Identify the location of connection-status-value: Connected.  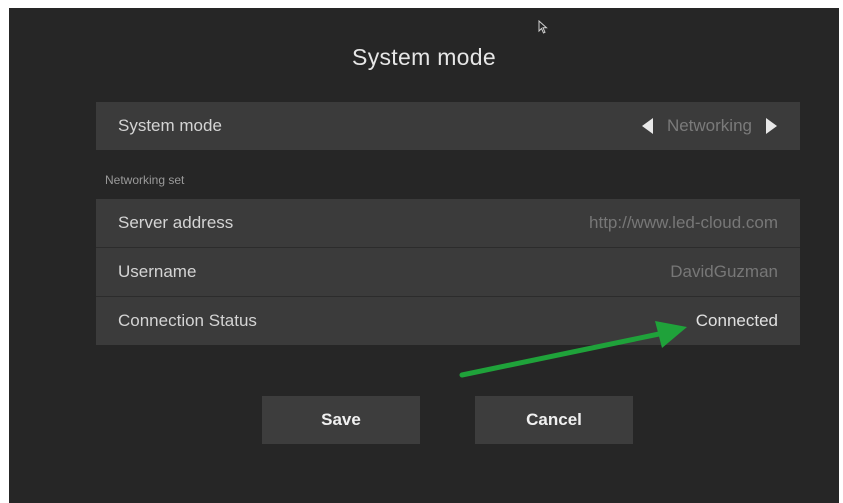
(736, 320).